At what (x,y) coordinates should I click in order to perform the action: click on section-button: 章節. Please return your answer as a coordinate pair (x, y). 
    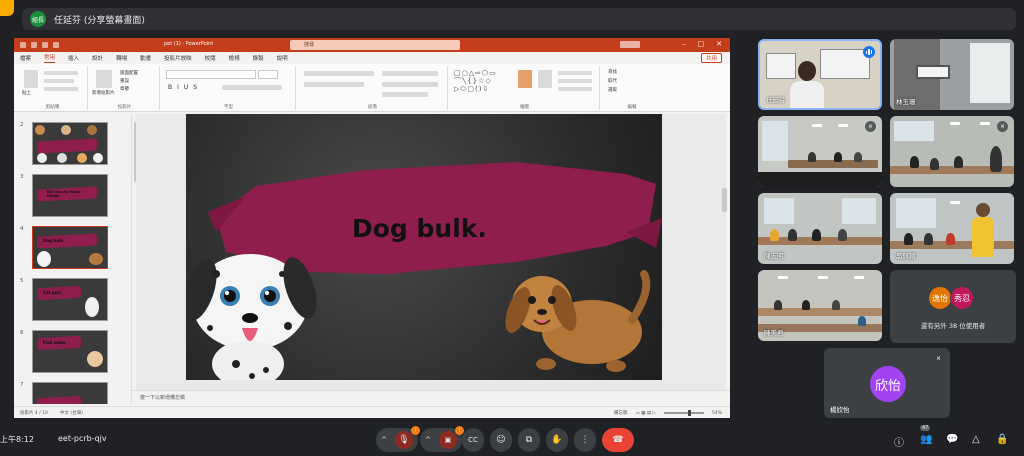
    Looking at the image, I should click on (124, 89).